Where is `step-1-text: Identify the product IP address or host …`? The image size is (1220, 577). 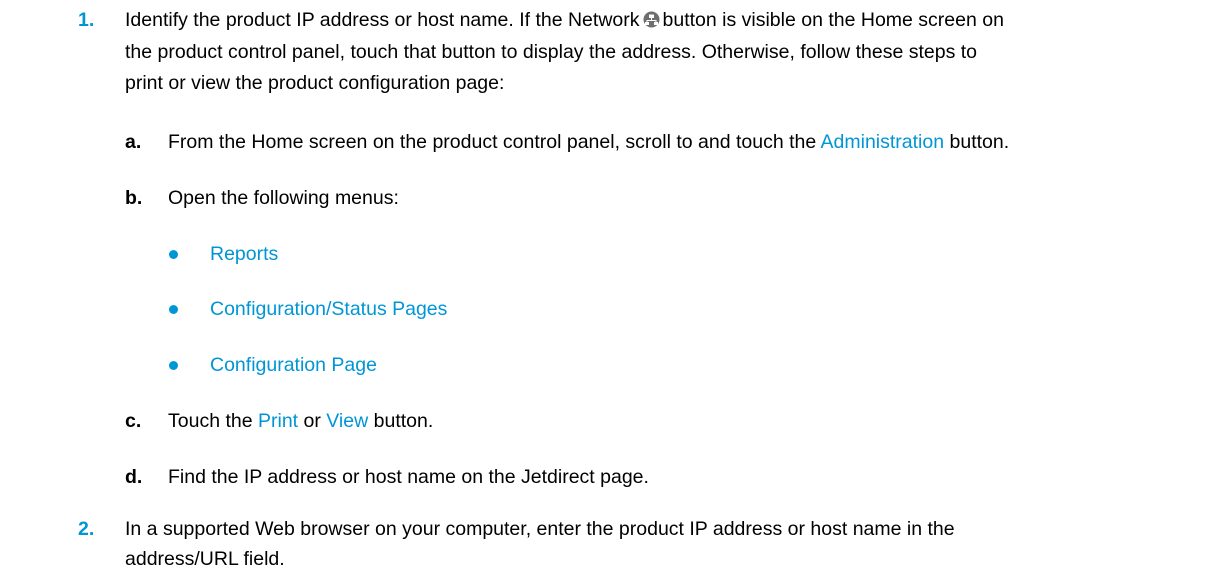
step-1-text: Identify the product IP address or host … is located at coordinates (655, 53).